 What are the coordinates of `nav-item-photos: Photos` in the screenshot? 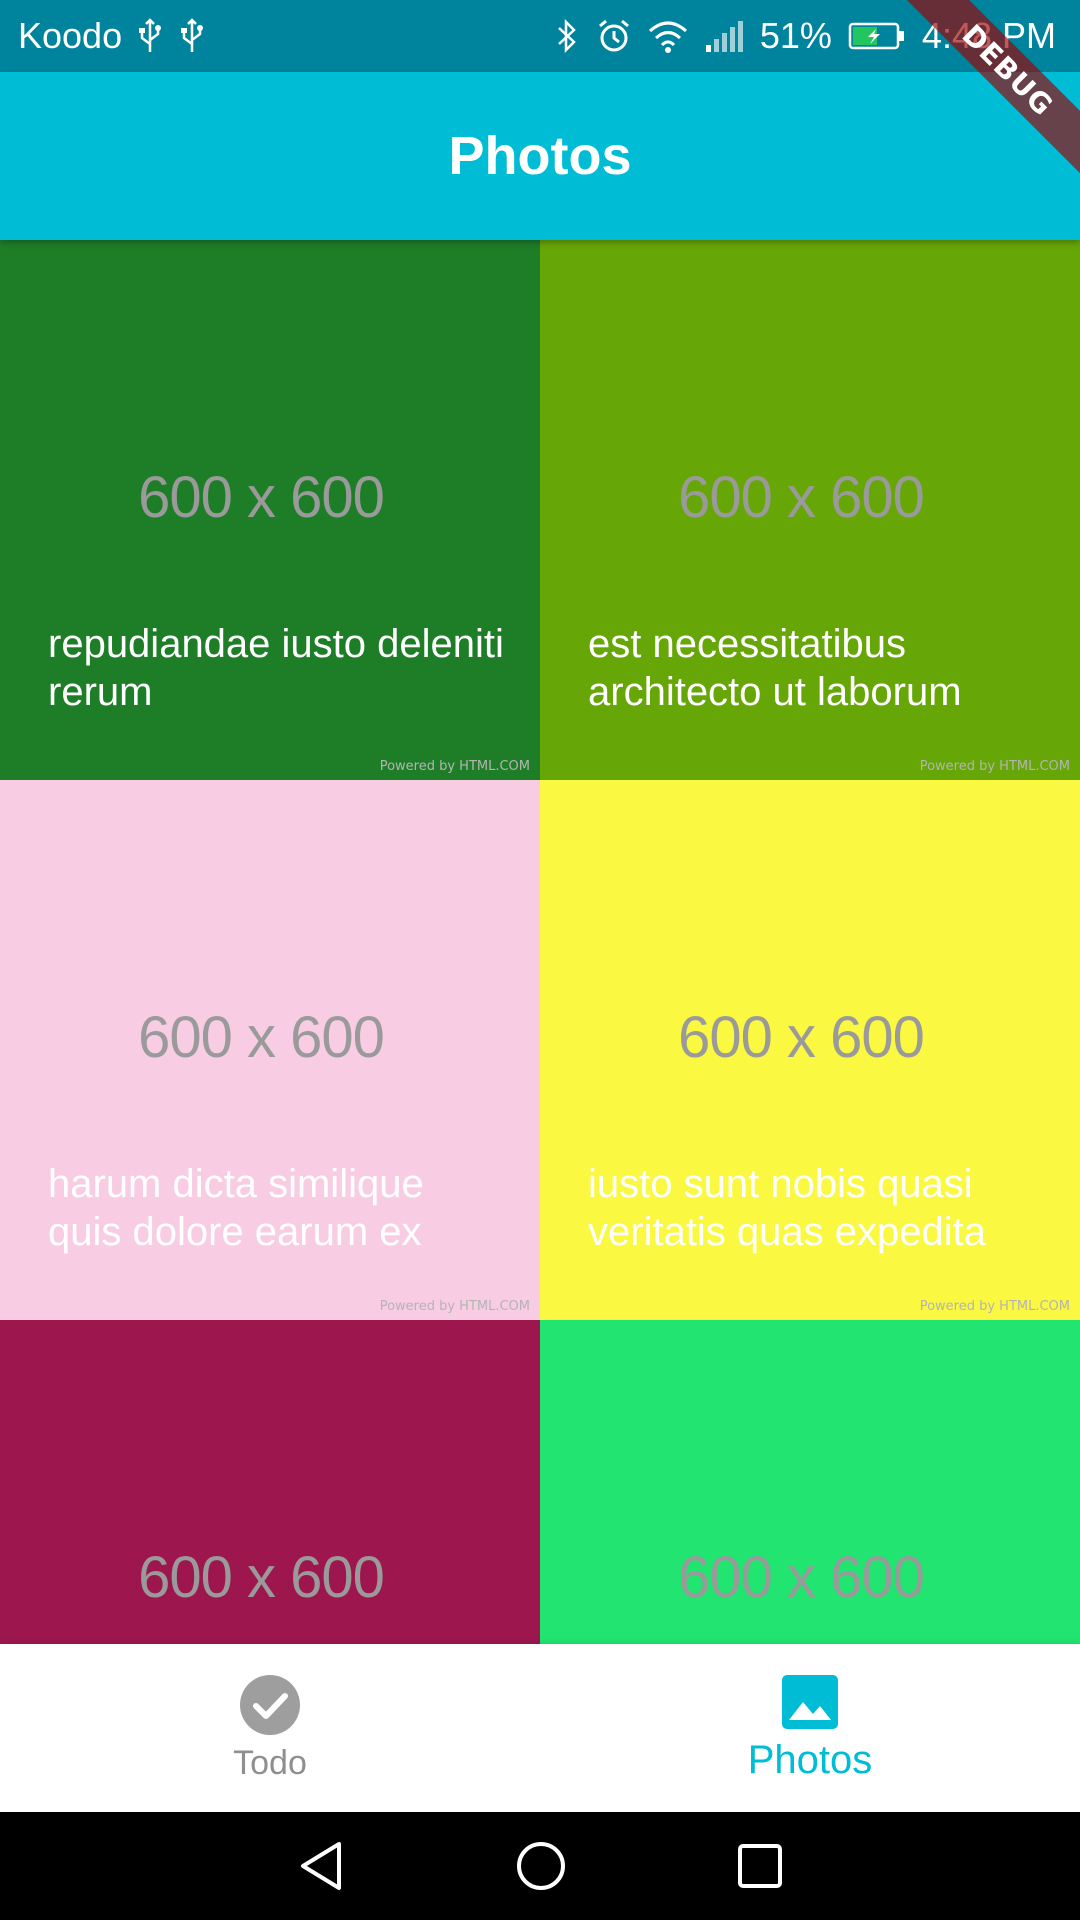 It's located at (810, 1728).